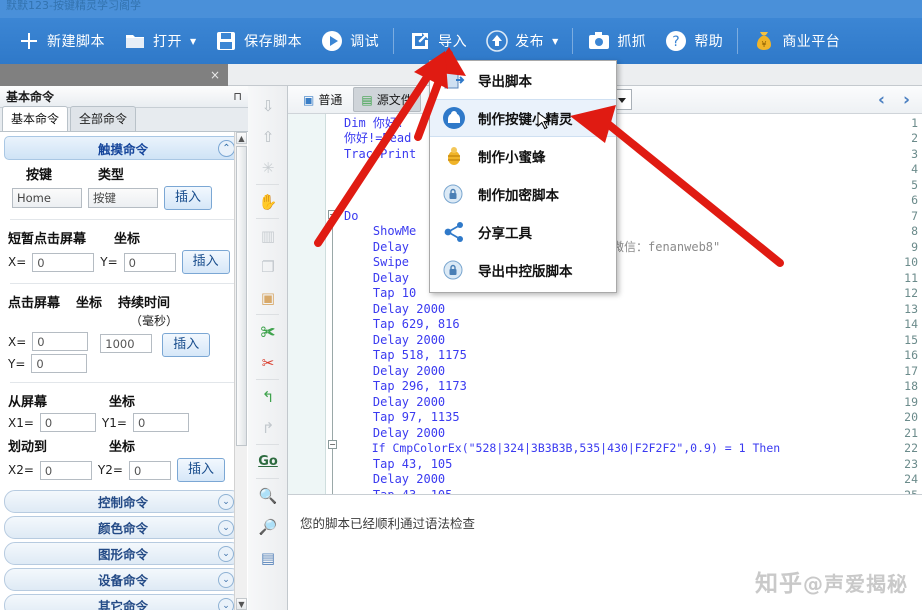  I want to click on find-replace-icon: 🔎, so click(268, 526).